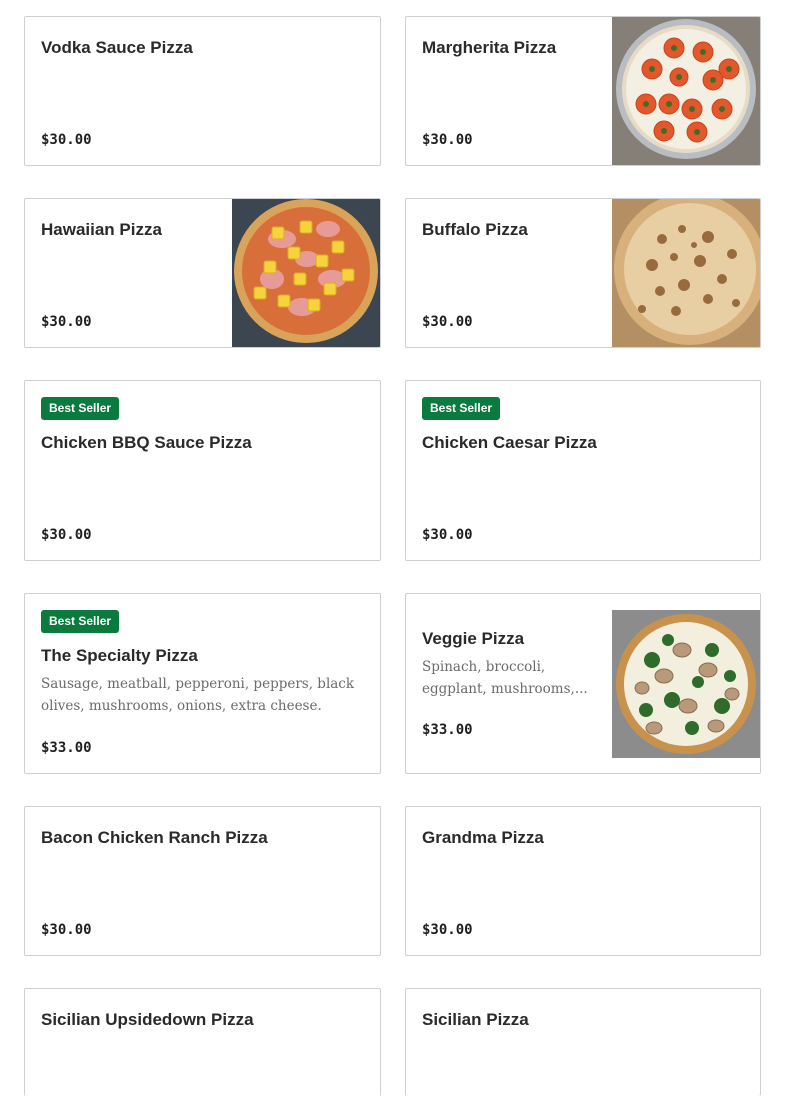 The width and height of the screenshot is (785, 1096). Describe the element at coordinates (583, 91) in the screenshot. I see `menu-item-margherita-pizza: Margherita Pizza $30.00` at that location.